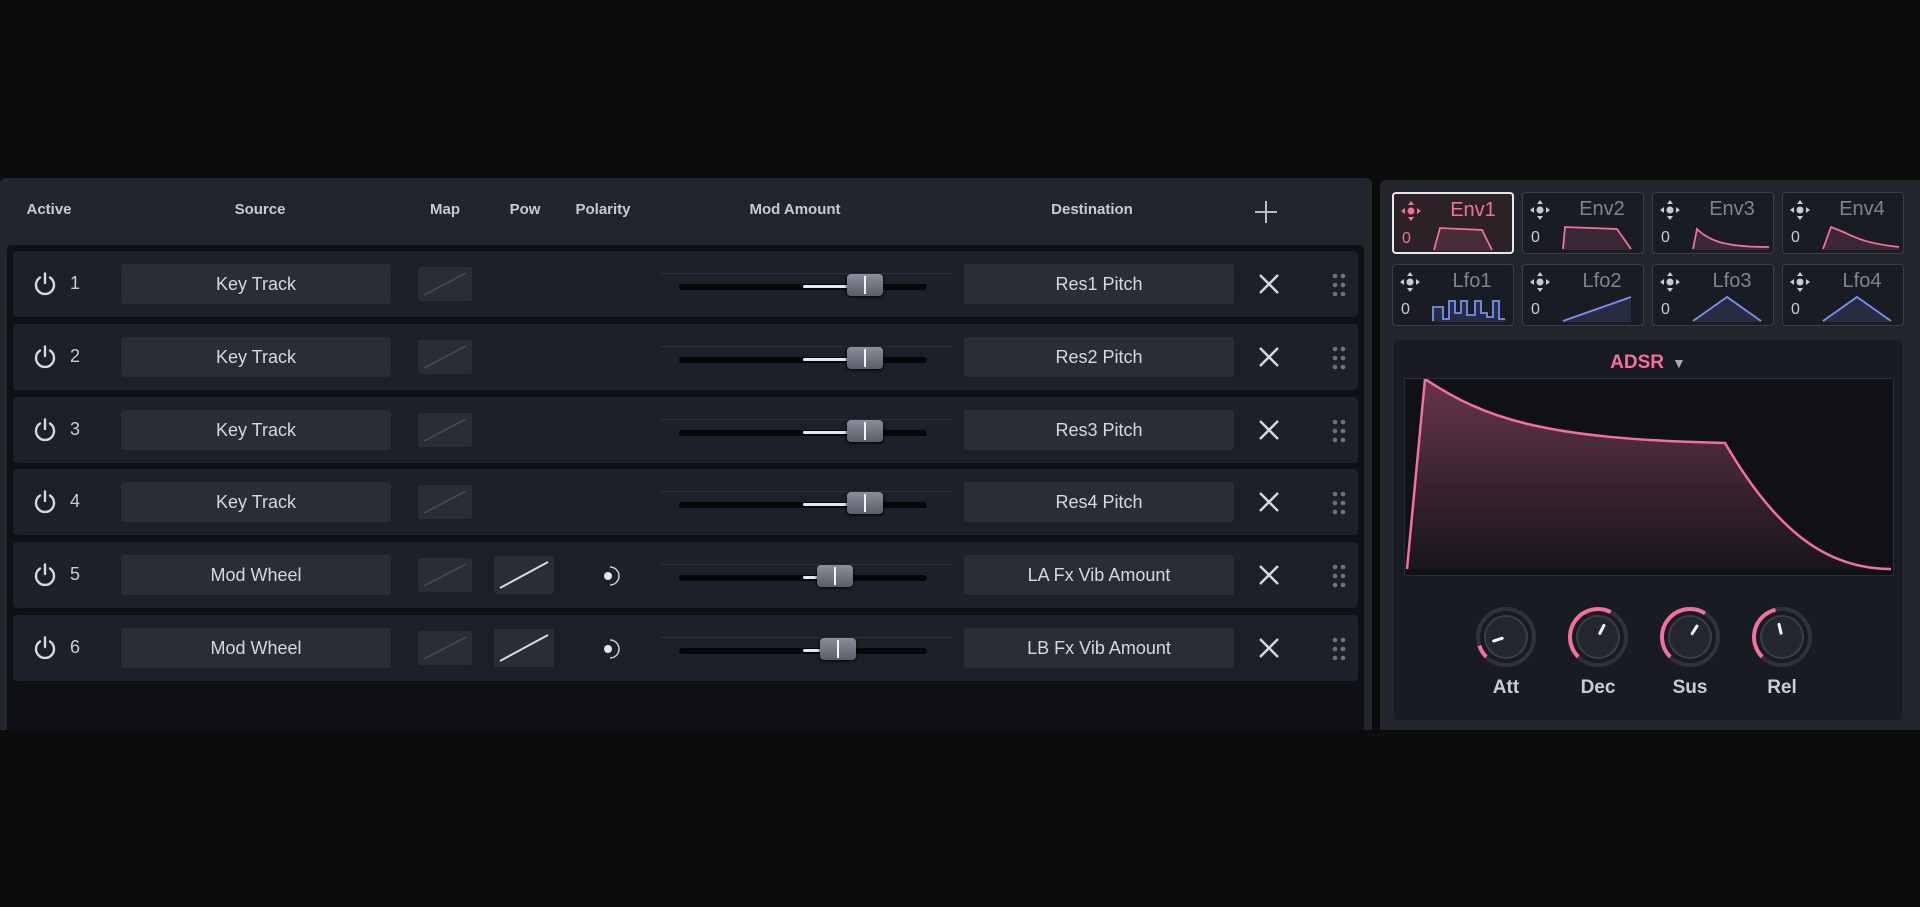 The image size is (1920, 907). What do you see at coordinates (75, 647) in the screenshot?
I see `row-number: 6` at bounding box center [75, 647].